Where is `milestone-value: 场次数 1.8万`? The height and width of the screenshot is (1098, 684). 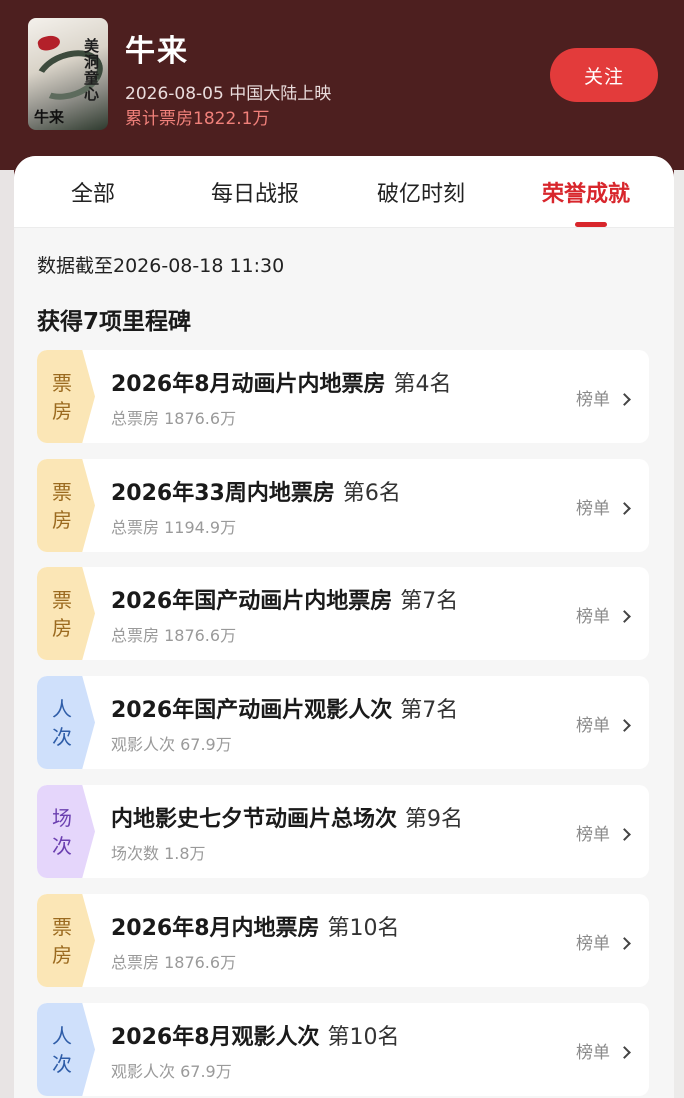
milestone-value: 场次数 1.8万 is located at coordinates (158, 853).